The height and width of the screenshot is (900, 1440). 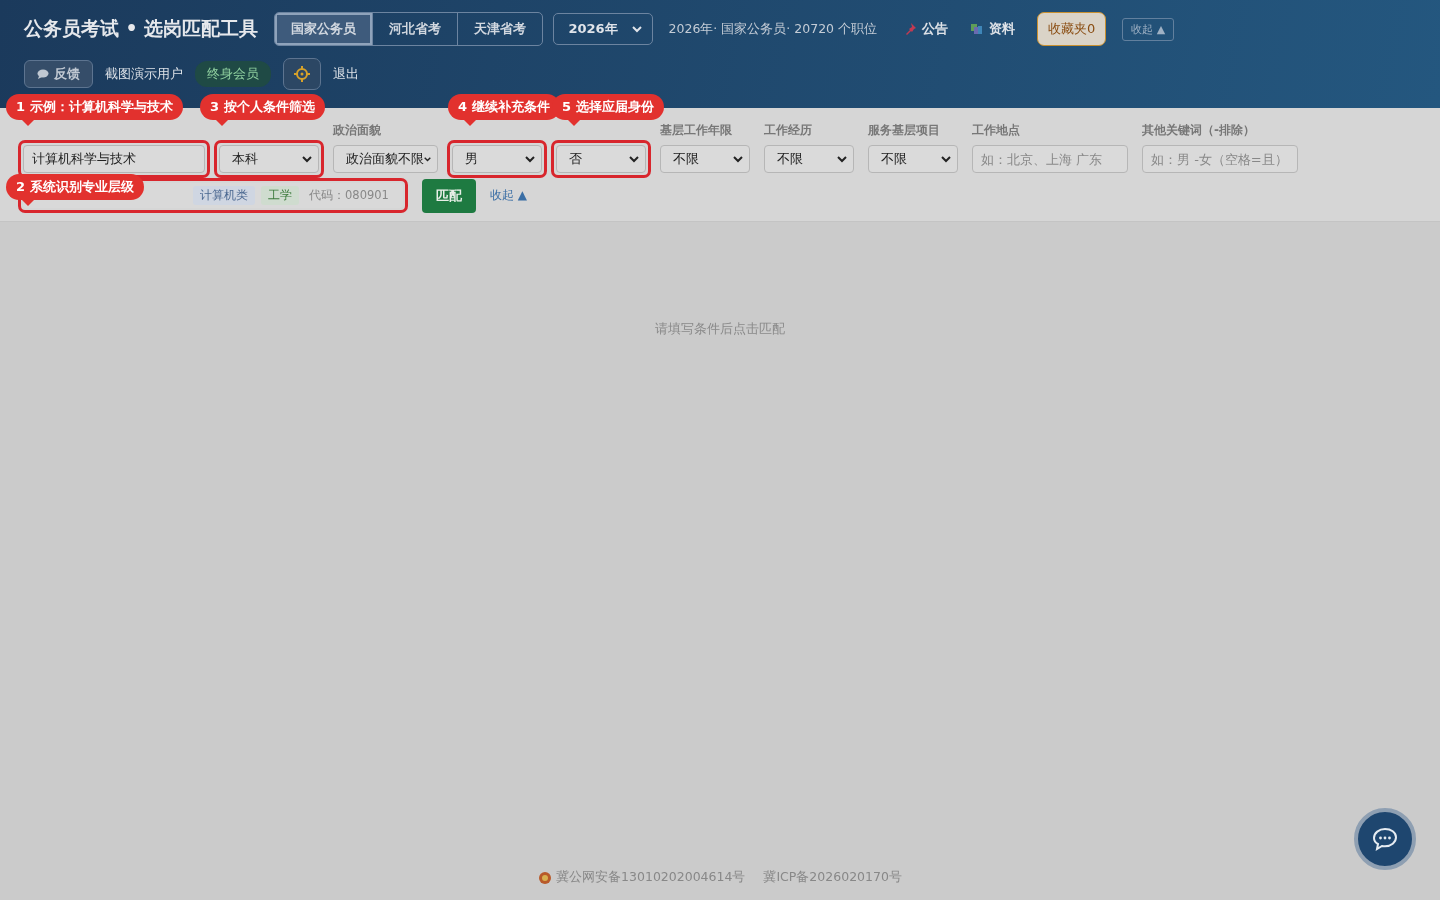 What do you see at coordinates (448, 195) in the screenshot?
I see `match-button: 匹配` at bounding box center [448, 195].